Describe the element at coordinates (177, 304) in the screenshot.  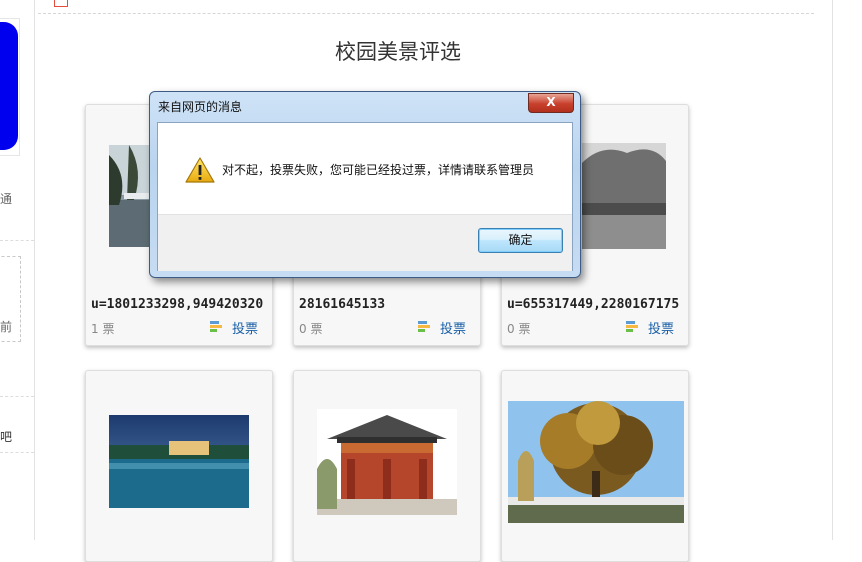
I see `photo-caption: u=1801233298,949420320` at that location.